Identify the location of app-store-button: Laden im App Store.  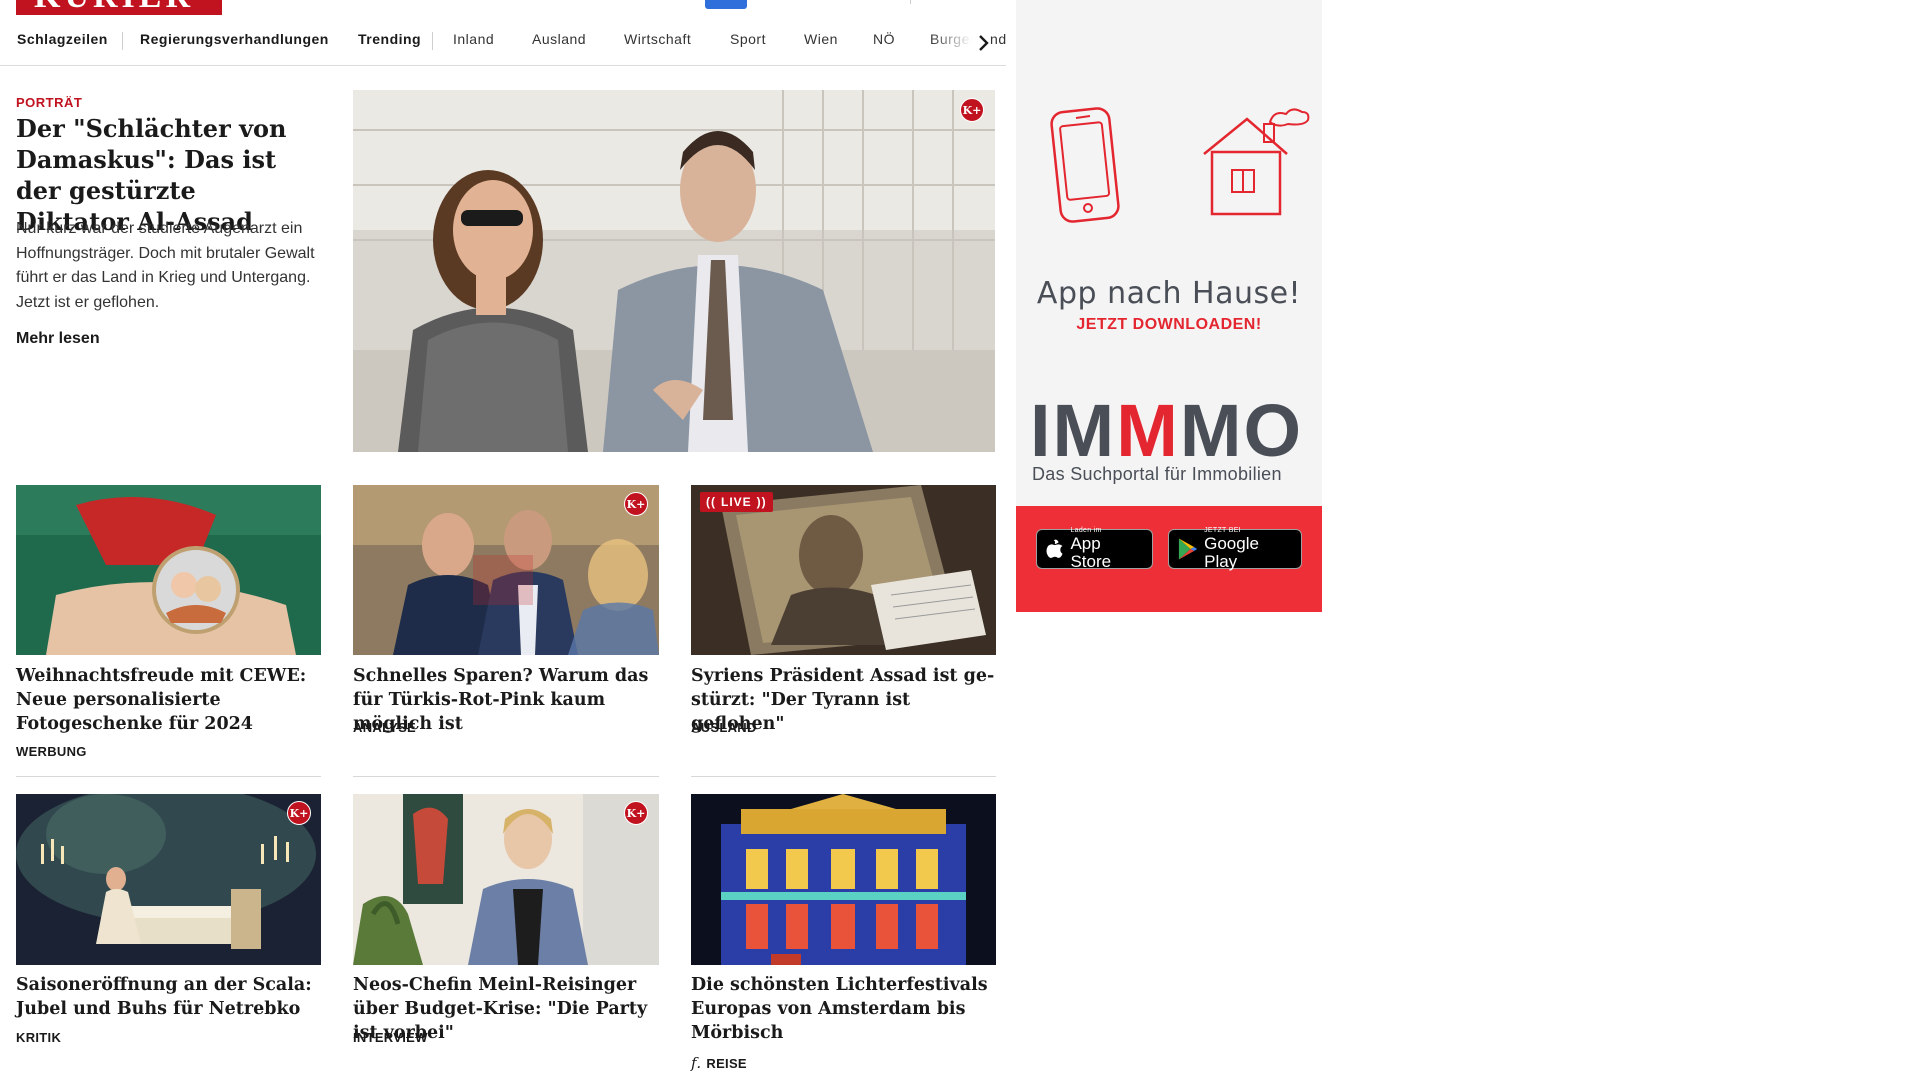
(1094, 549).